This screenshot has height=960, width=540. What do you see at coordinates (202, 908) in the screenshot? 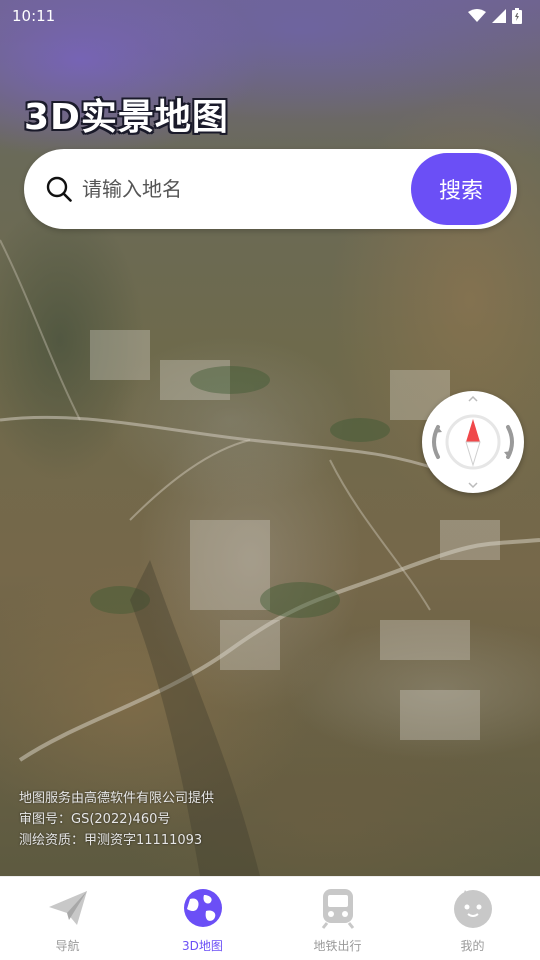
I see `globe-icon` at bounding box center [202, 908].